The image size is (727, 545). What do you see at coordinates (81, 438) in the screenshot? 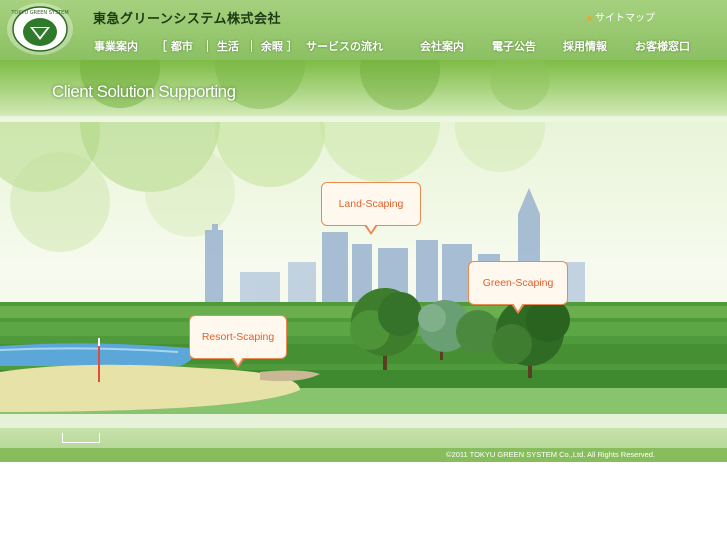
I see `lower-band-bracket` at bounding box center [81, 438].